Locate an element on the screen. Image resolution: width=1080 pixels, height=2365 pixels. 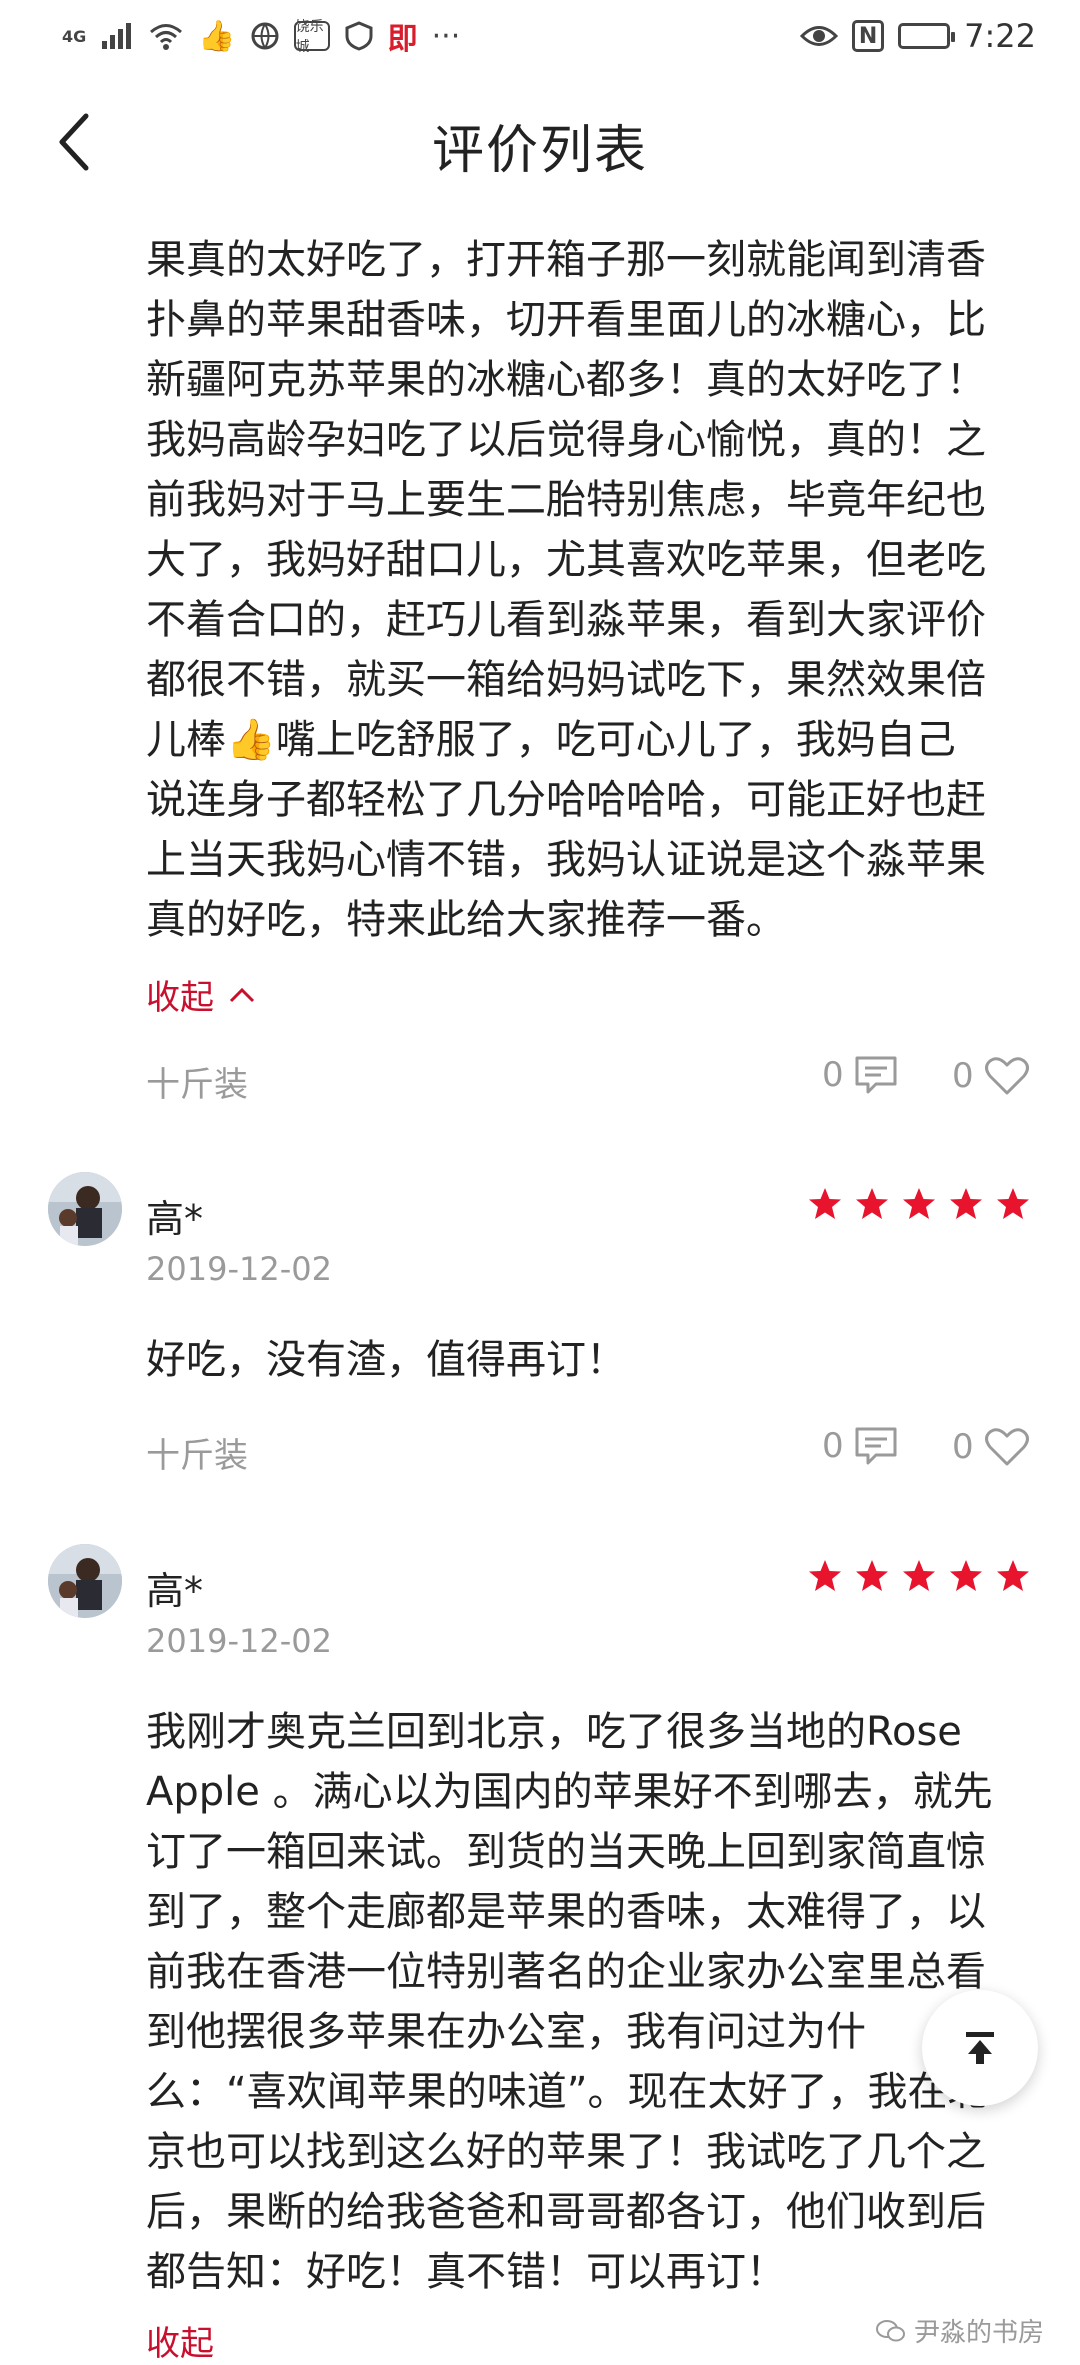
review-line: 上当天我妈心情不错，我妈认证说是这个淼苹果 is located at coordinates (566, 860).